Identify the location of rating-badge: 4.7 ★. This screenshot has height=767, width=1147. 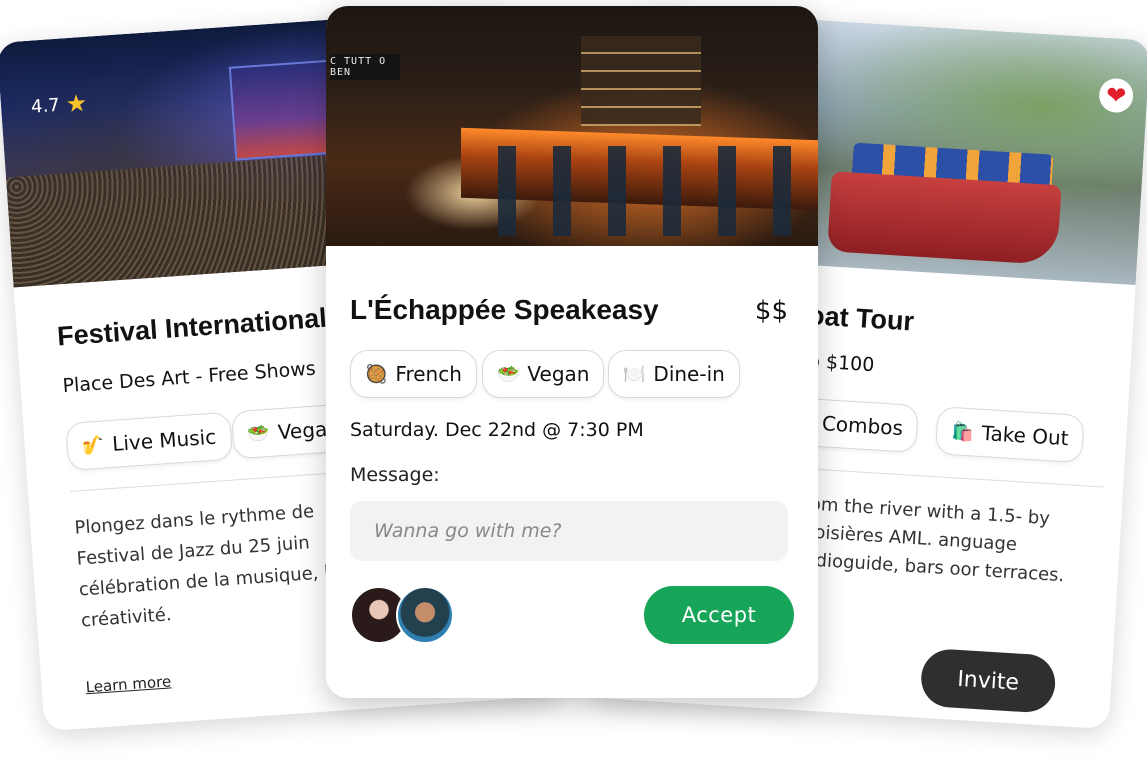
(59, 105).